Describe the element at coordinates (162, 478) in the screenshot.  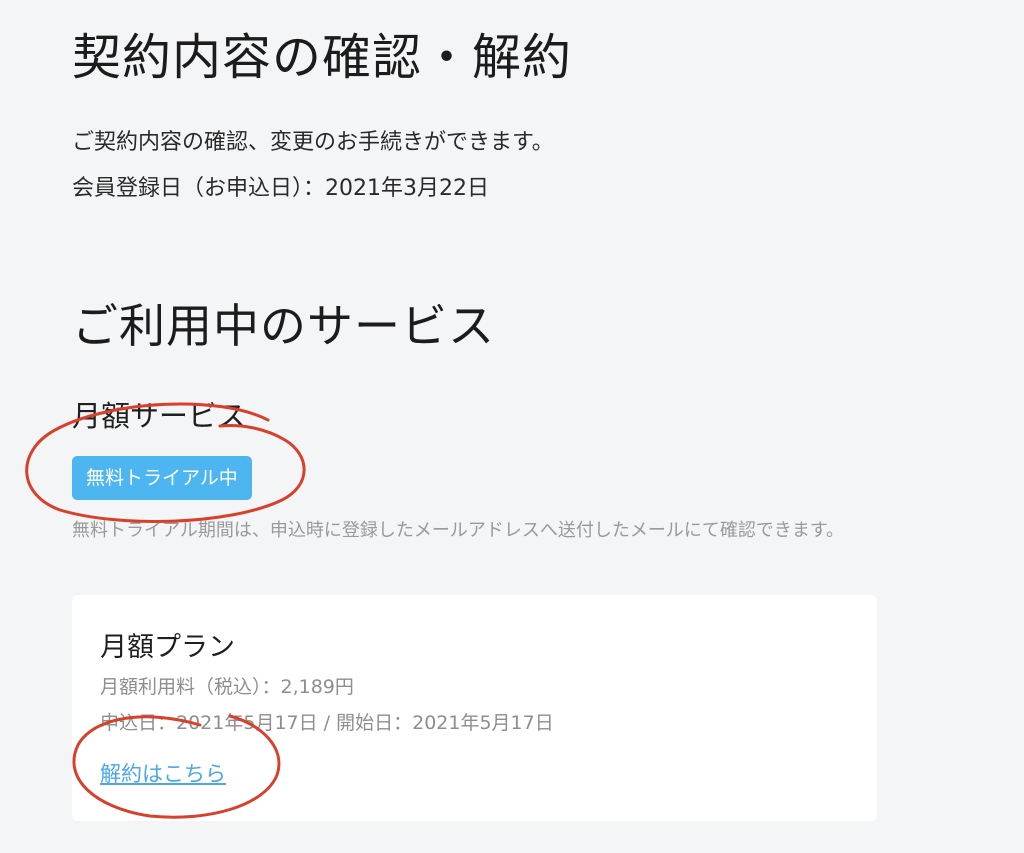
I see `status-badge: 無料トライアル中` at that location.